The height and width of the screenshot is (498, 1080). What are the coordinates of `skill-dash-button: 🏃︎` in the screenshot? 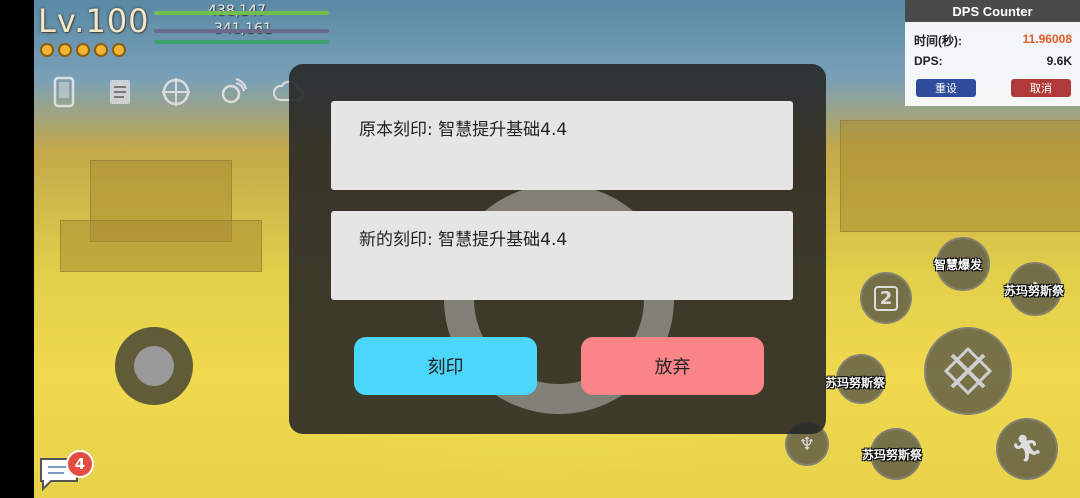 It's located at (1027, 449).